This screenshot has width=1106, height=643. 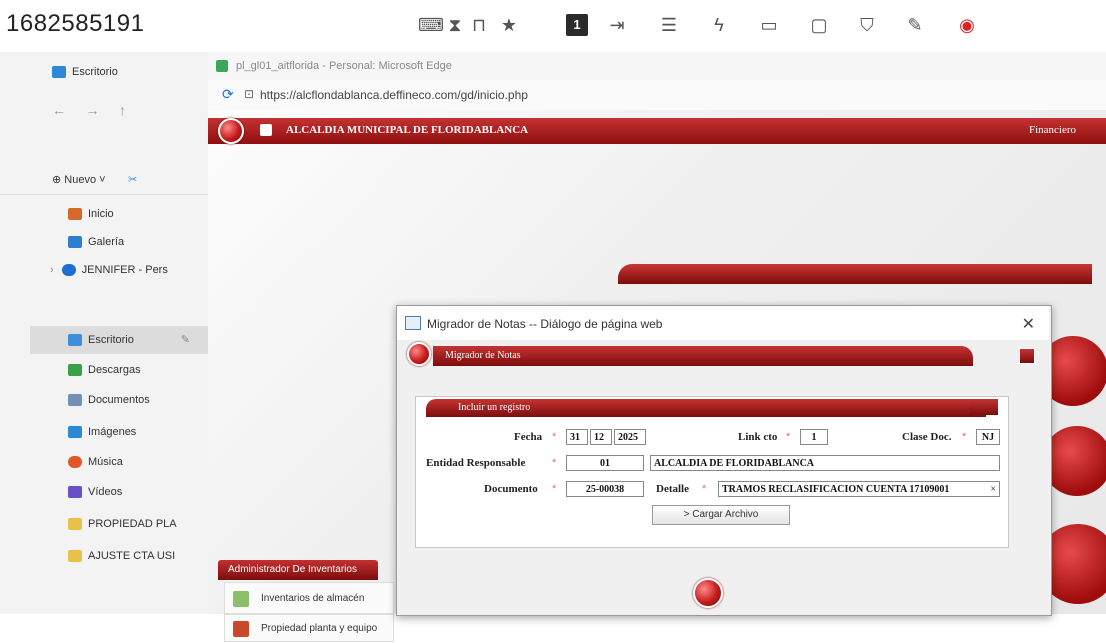 I want to click on sidebar-item-escritorio: Escritorio ✎, so click(x=119, y=340).